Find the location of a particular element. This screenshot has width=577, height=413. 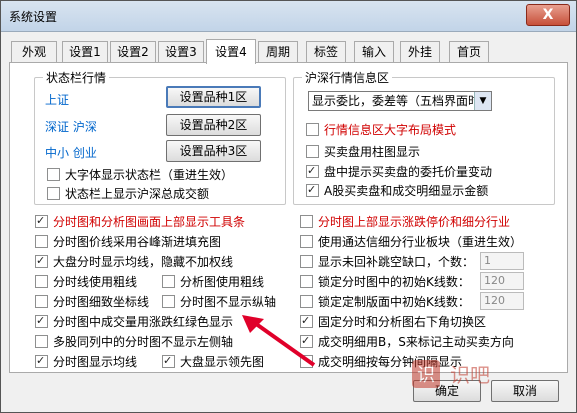

lock-custom-k-checkbox: 锁定定制版面中初始K线数： is located at coordinates (385, 302).